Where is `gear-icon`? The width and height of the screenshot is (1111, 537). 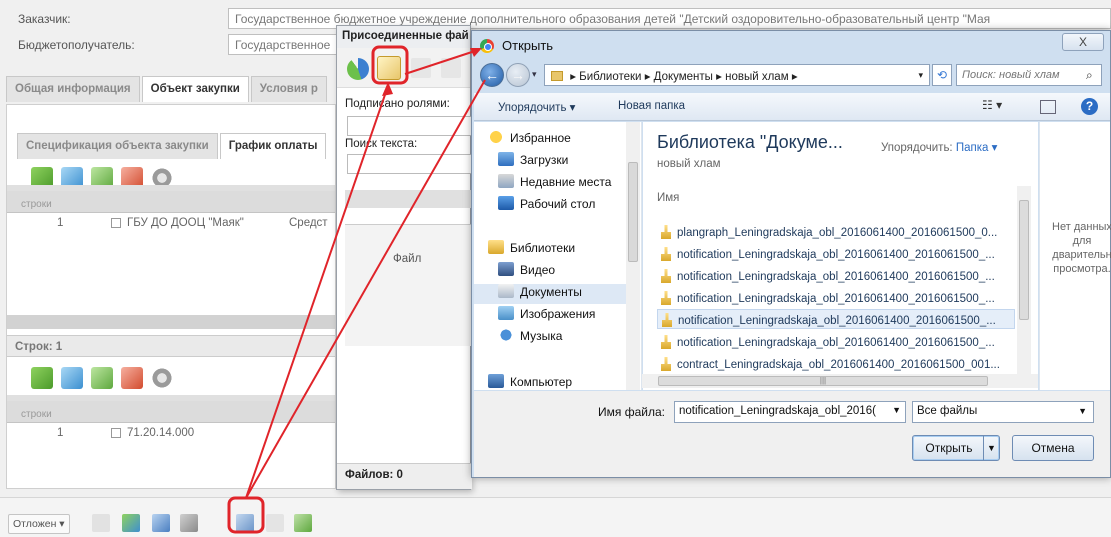 gear-icon is located at coordinates (162, 378).